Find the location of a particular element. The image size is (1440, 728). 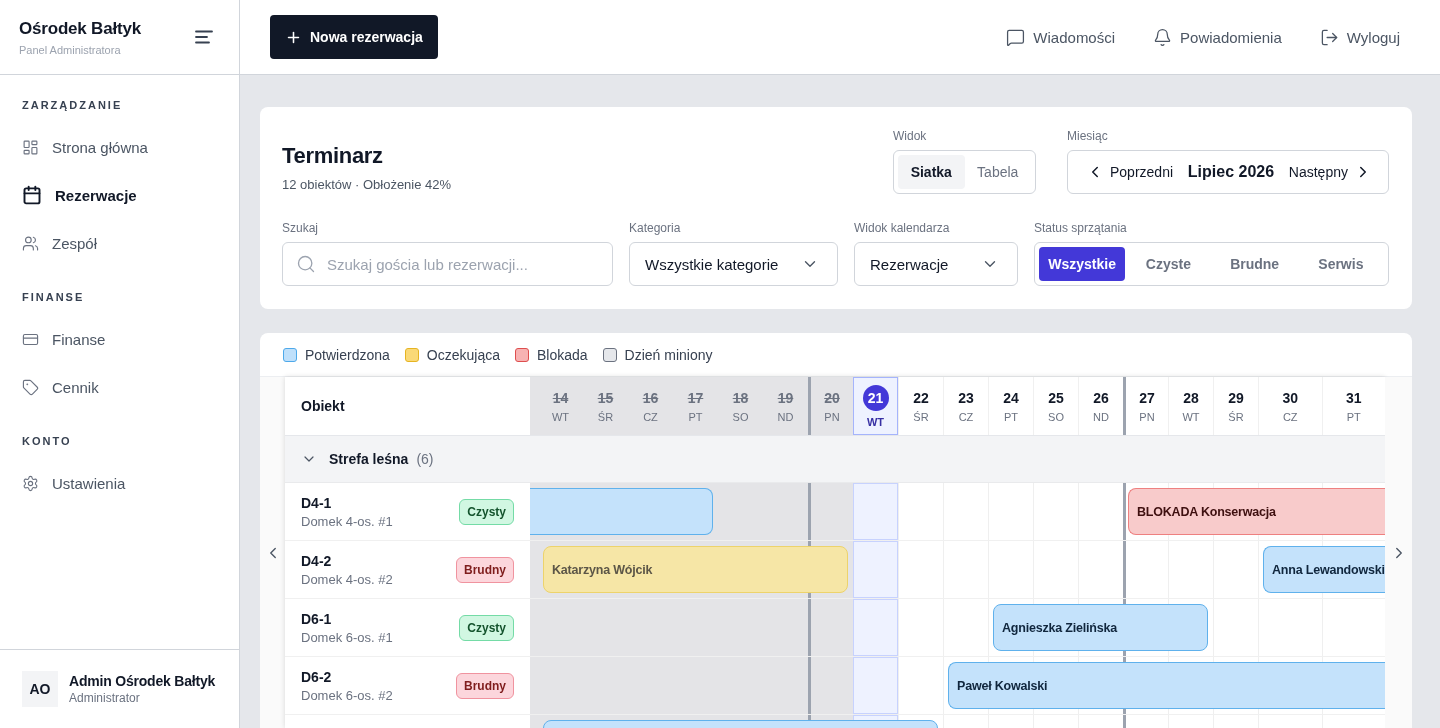

booking-bar: Katarzyna Wójcik is located at coordinates (695, 569).